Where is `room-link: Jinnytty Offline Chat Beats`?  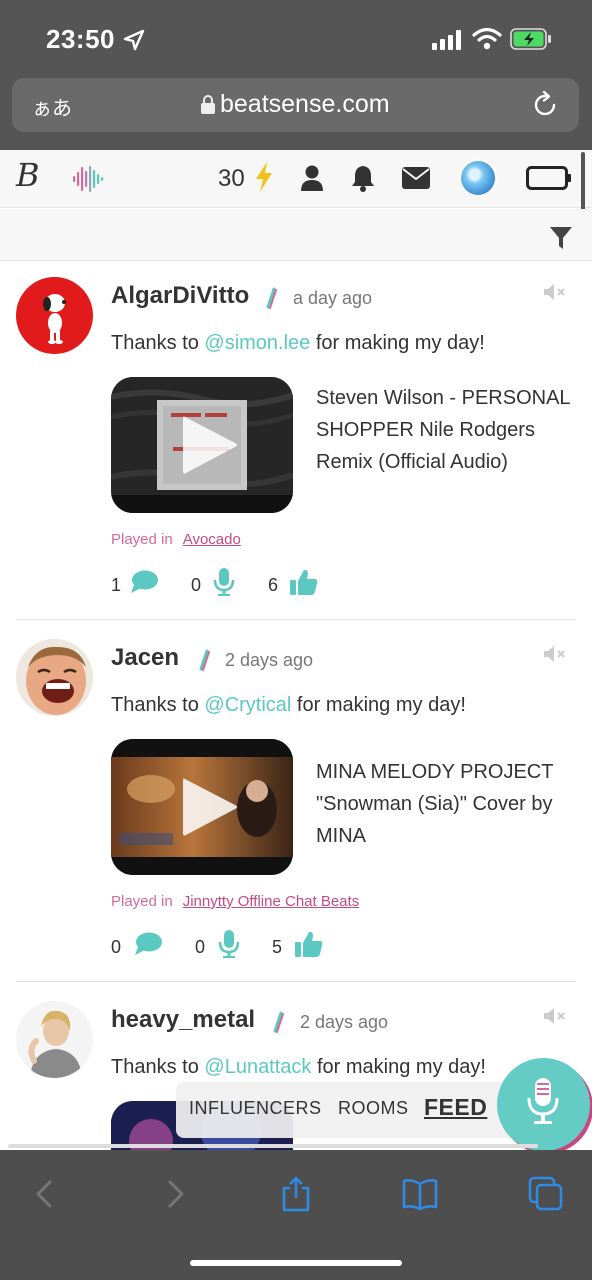
room-link: Jinnytty Offline Chat Beats is located at coordinates (271, 901).